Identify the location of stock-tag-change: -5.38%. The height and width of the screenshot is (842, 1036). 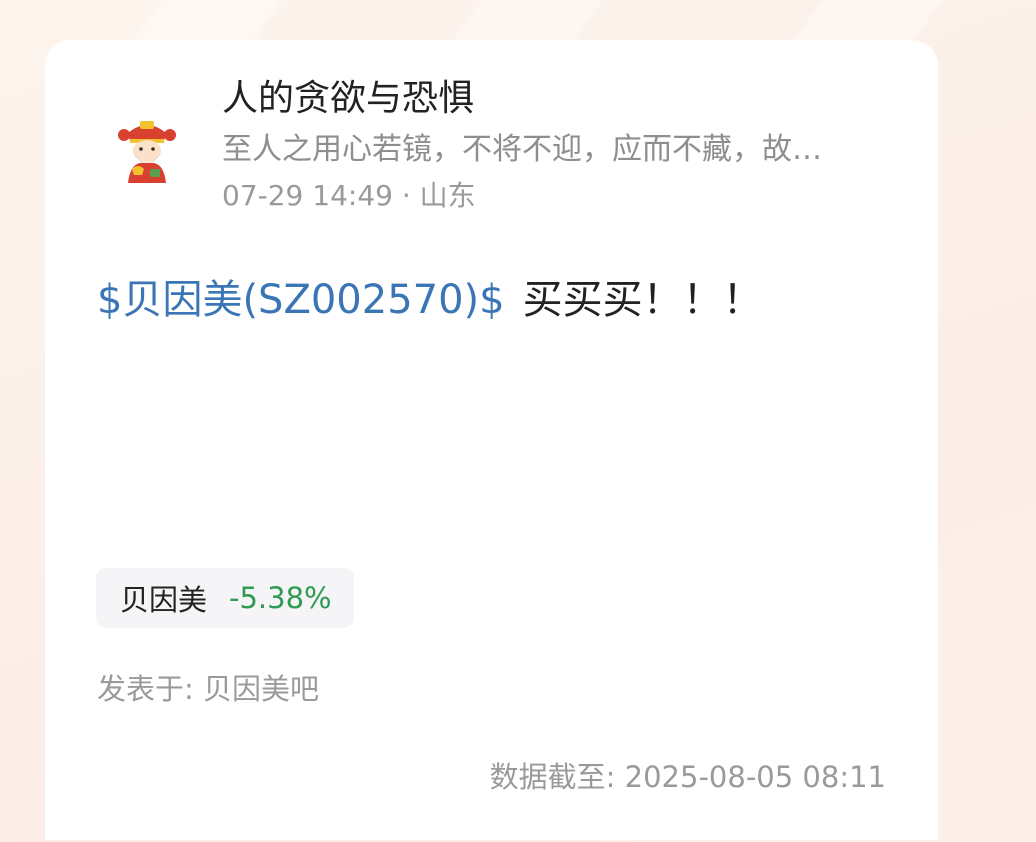
(280, 598).